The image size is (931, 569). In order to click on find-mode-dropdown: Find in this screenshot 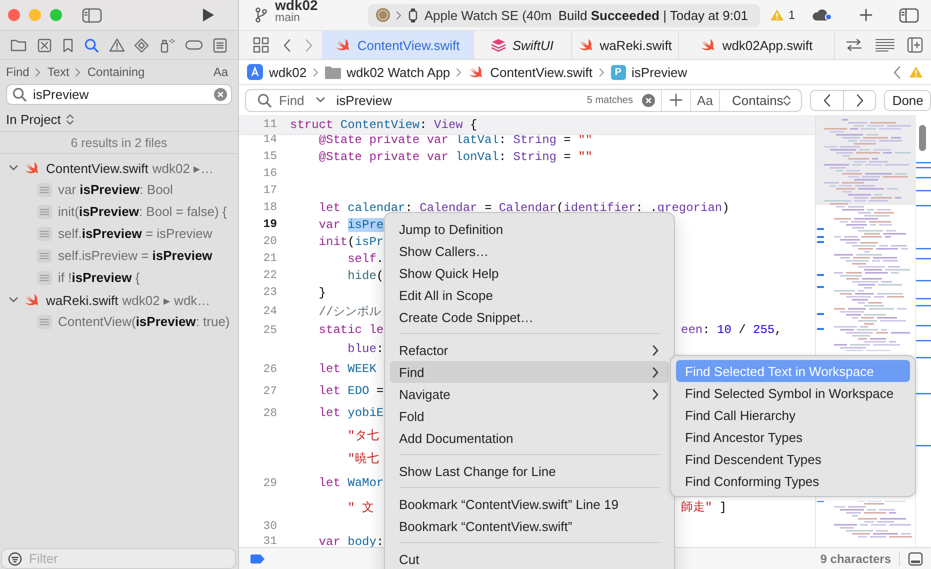, I will do `click(304, 100)`.